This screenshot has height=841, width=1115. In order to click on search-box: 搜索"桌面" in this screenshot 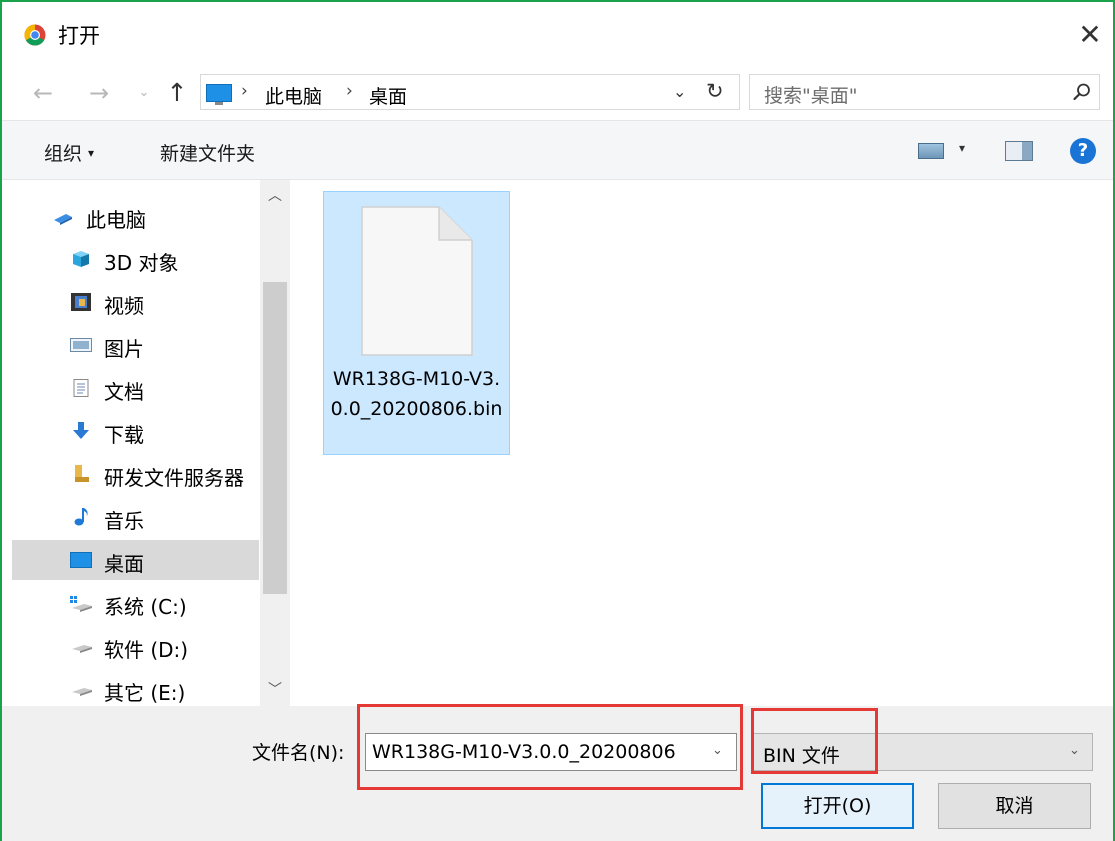, I will do `click(924, 92)`.